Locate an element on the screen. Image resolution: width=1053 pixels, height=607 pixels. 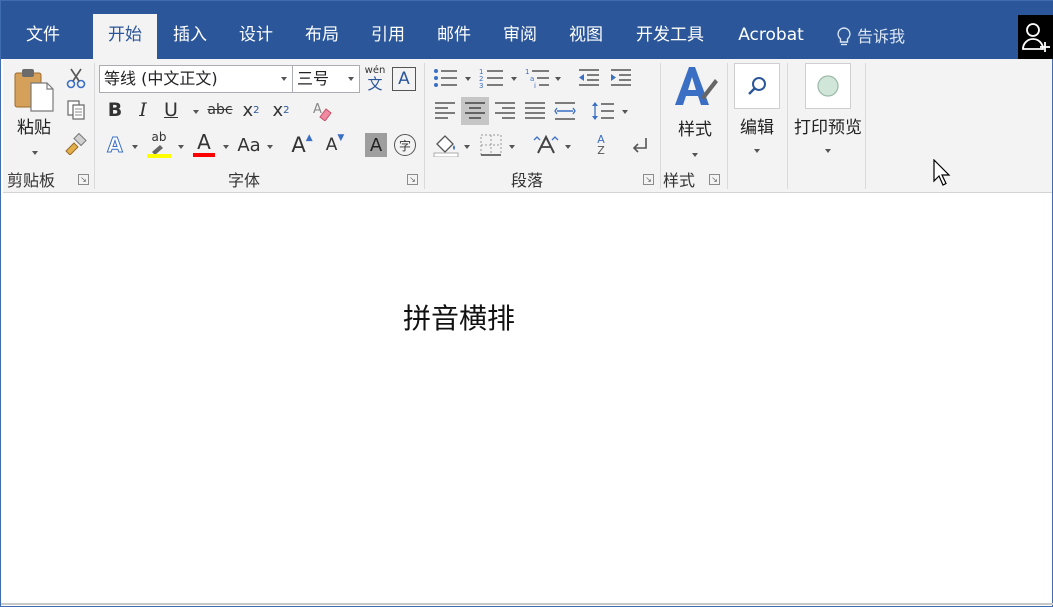
tab-developer: 开发工具 is located at coordinates (670, 36).